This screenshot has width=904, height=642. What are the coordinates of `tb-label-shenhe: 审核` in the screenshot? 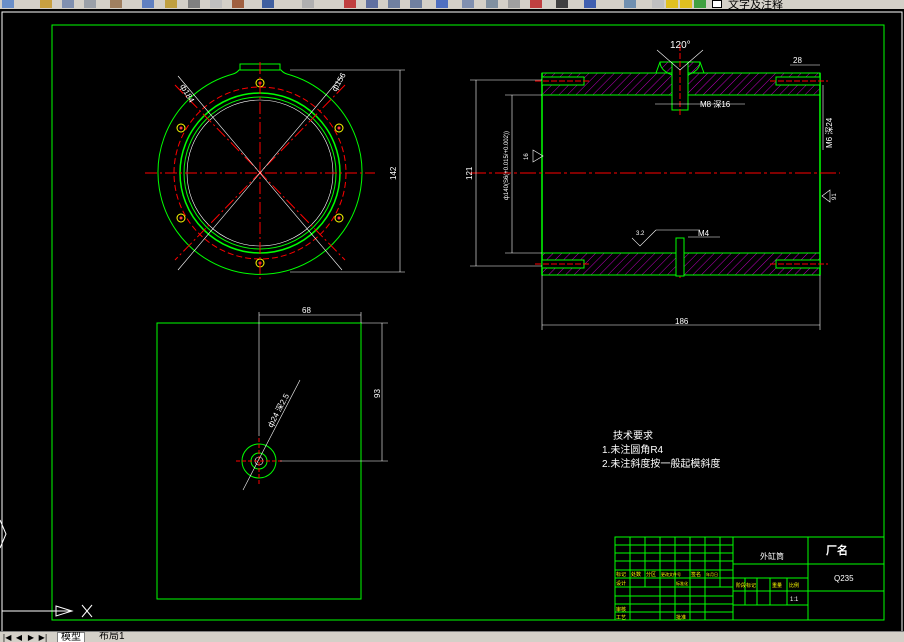 It's located at (621, 609).